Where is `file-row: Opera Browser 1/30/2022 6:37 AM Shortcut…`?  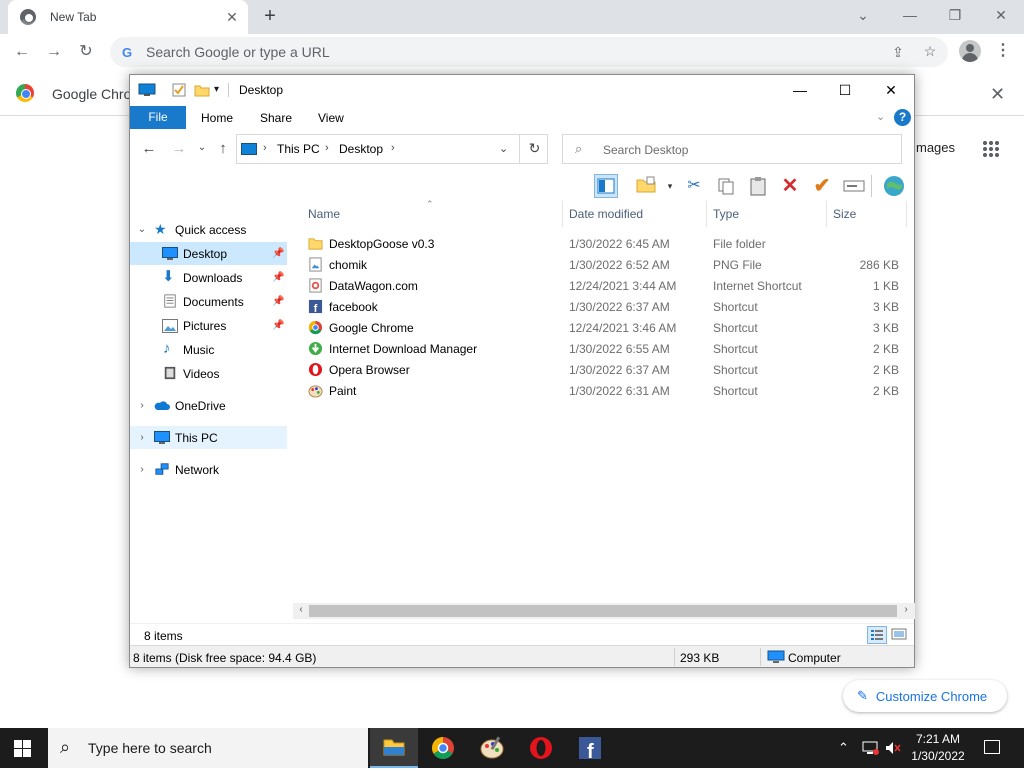 file-row: Opera Browser 1/30/2022 6:37 AM Shortcut… is located at coordinates (606, 369).